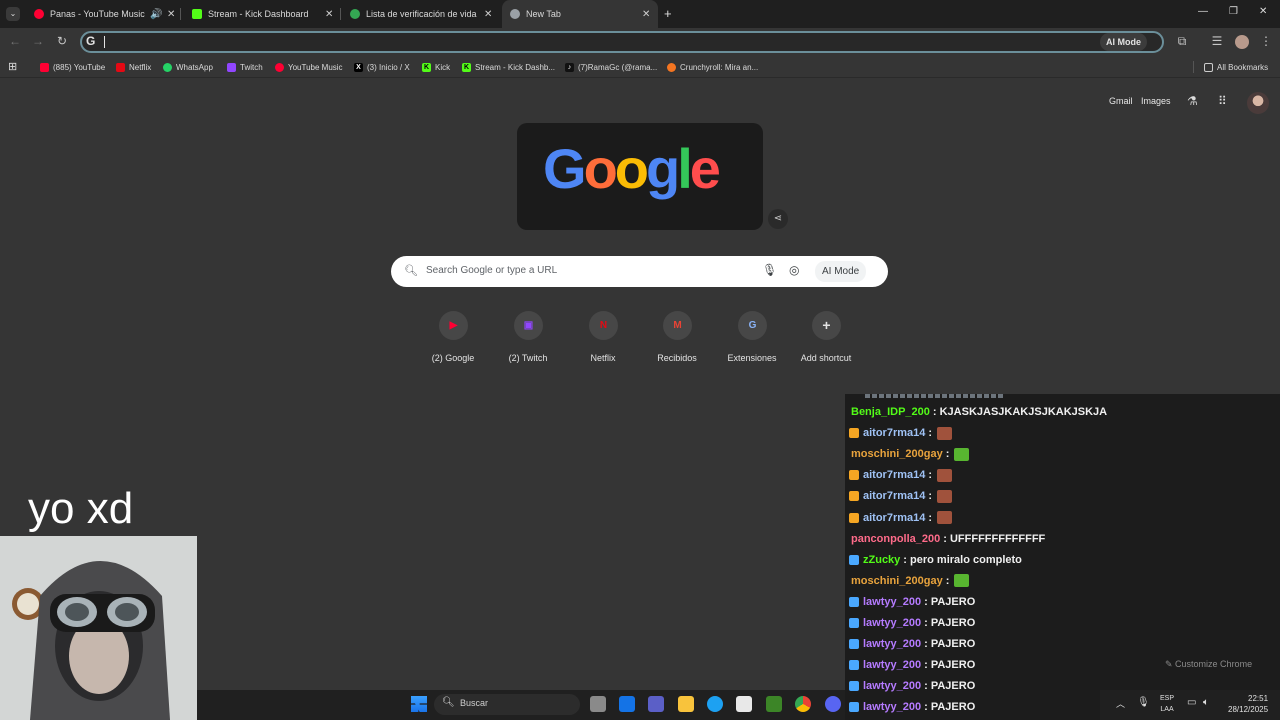 The height and width of the screenshot is (720, 1280). Describe the element at coordinates (603, 341) in the screenshot. I see `shortcut-netflix: N Netflix` at that location.